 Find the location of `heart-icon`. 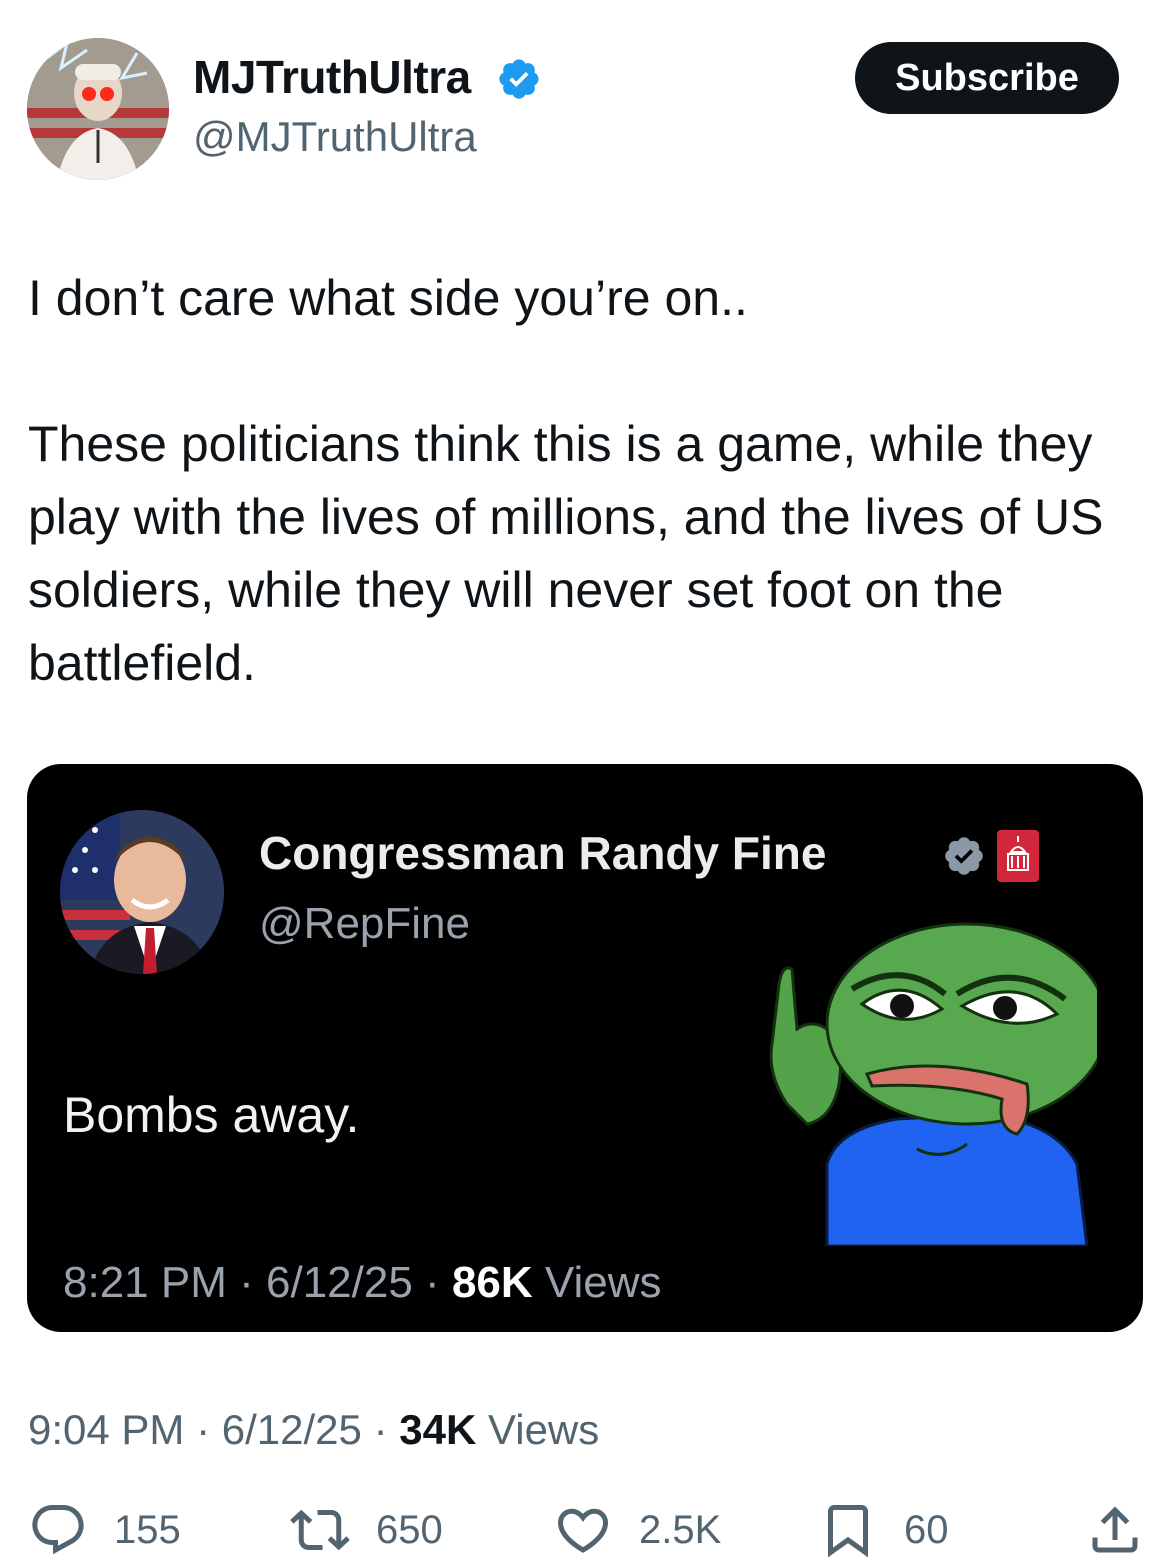

heart-icon is located at coordinates (583, 1530).